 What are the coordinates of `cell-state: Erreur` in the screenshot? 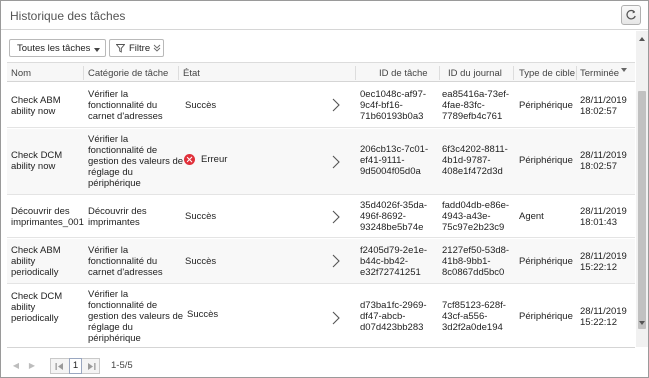 It's located at (205, 159).